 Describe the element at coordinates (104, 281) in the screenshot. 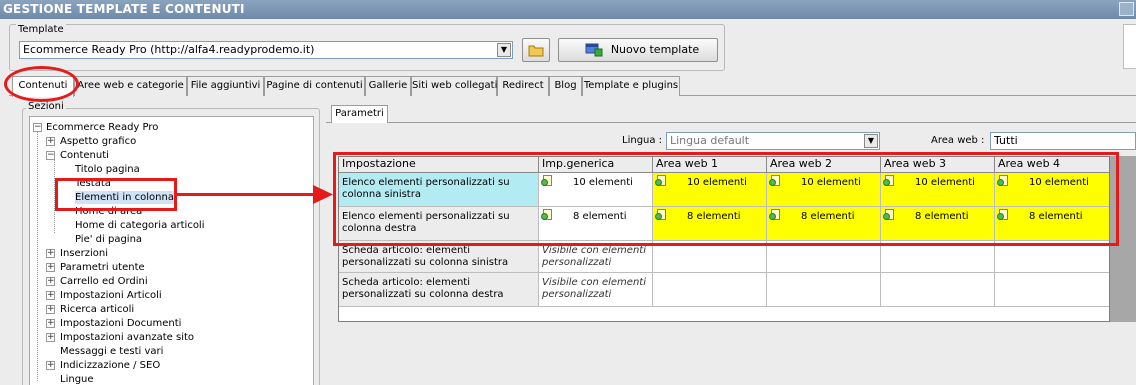

I see `tree-item-carrello: Carrello ed Ordini` at that location.